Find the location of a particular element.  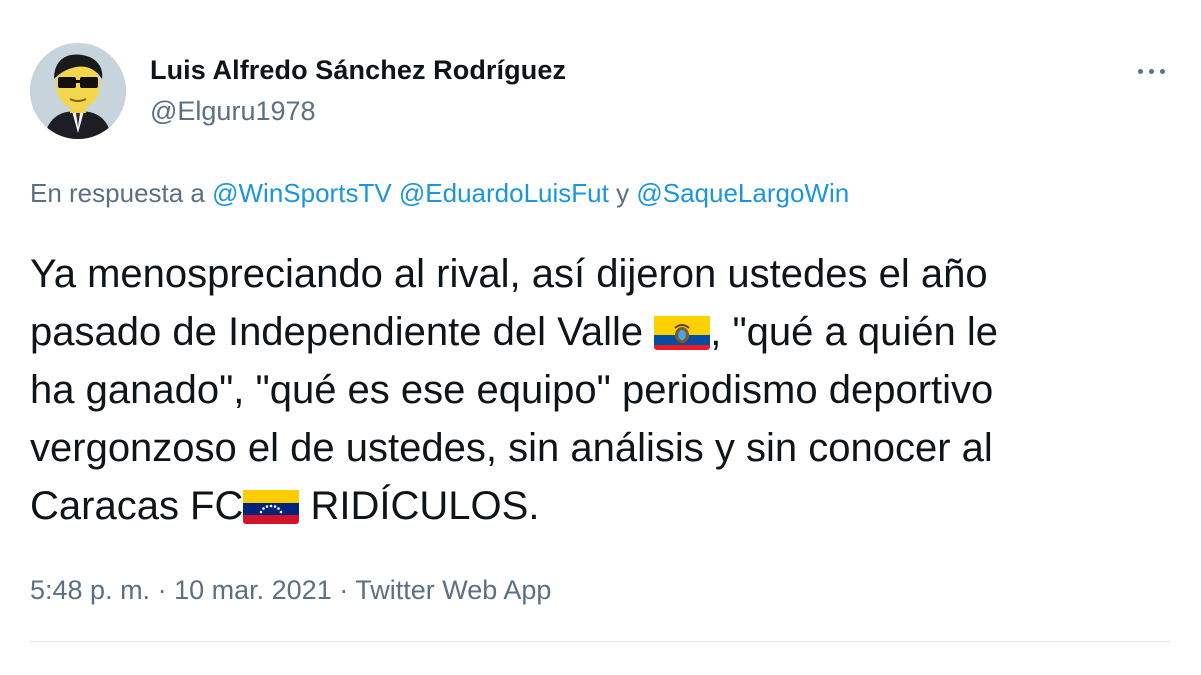

mention-link: @WinSportsTV is located at coordinates (302, 193).